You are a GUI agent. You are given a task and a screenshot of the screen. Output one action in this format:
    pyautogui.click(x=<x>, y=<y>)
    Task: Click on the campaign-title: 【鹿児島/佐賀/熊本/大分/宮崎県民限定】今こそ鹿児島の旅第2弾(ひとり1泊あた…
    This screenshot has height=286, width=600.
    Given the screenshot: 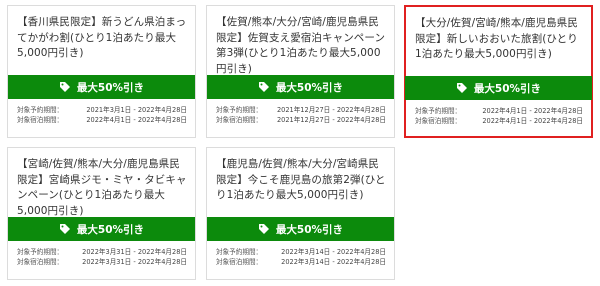 What is the action you would take?
    pyautogui.click(x=301, y=179)
    